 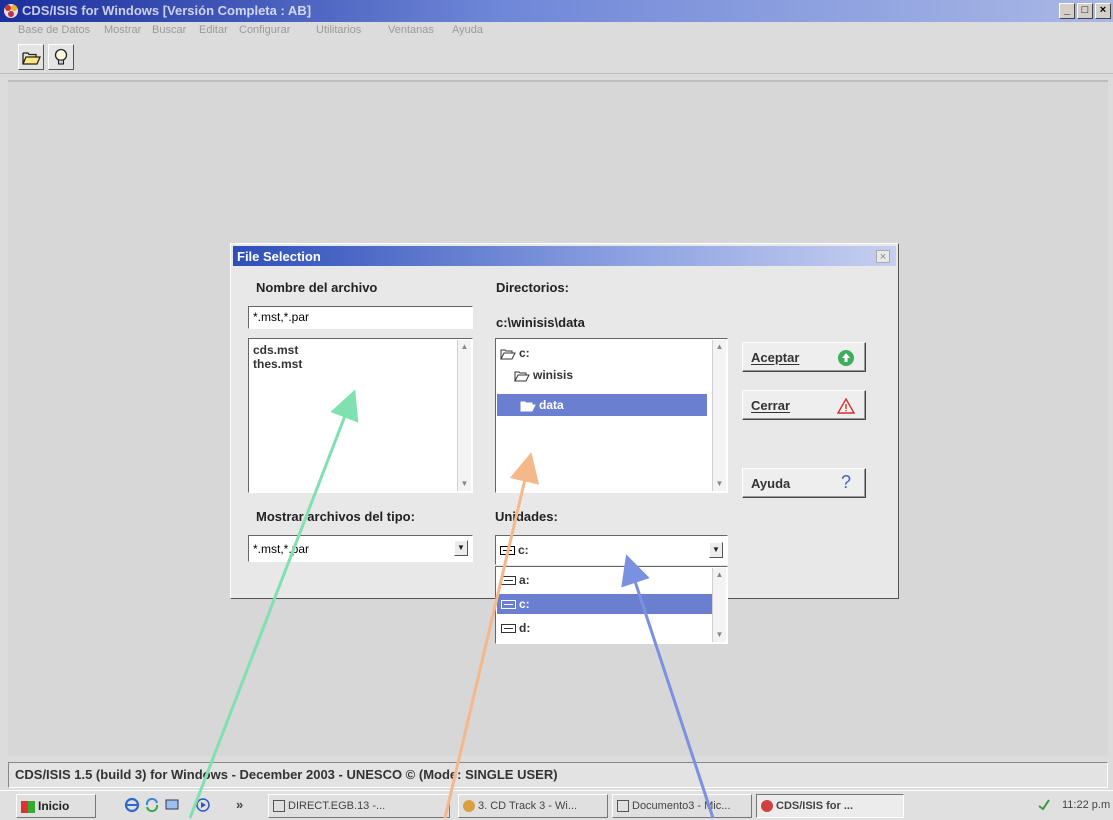 I want to click on file-list-item: thes.mst, so click(x=277, y=364).